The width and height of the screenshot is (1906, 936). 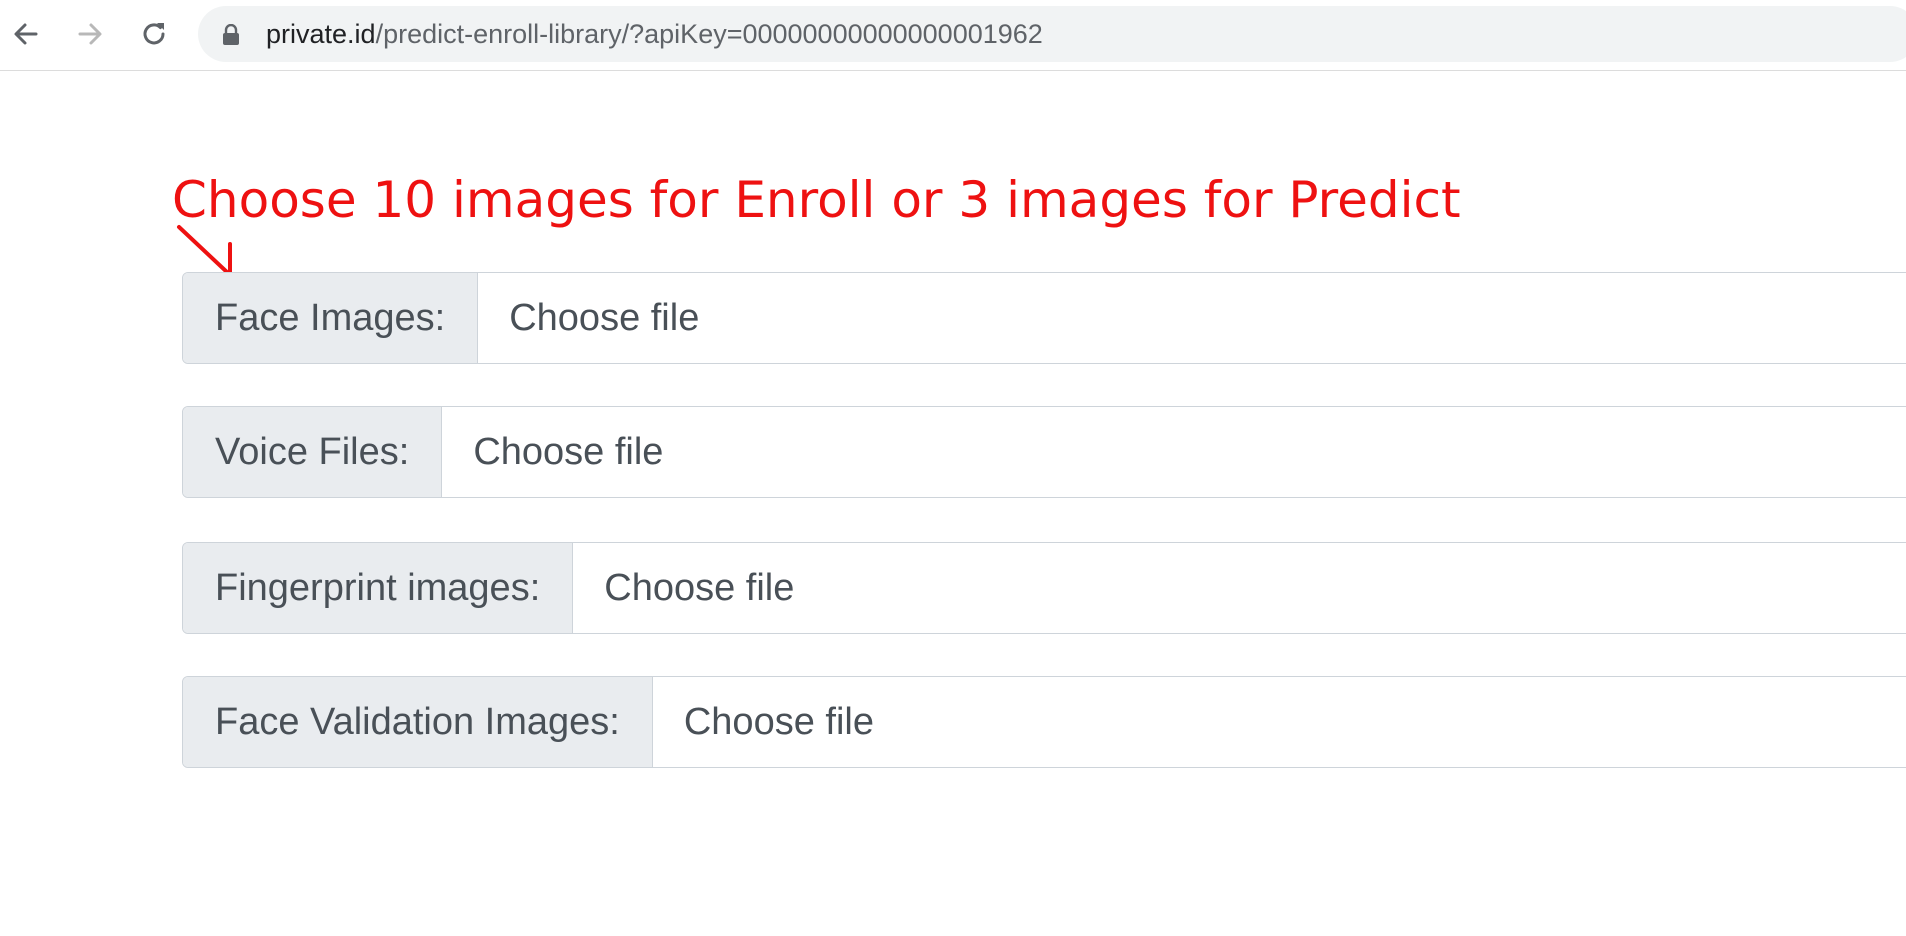 What do you see at coordinates (321, 34) in the screenshot?
I see `url-host: private.id` at bounding box center [321, 34].